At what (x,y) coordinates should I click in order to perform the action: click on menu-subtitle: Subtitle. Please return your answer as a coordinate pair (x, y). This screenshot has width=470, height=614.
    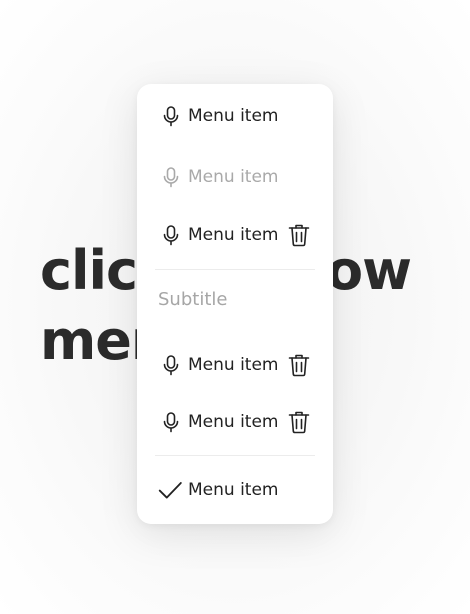
    Looking at the image, I should click on (193, 299).